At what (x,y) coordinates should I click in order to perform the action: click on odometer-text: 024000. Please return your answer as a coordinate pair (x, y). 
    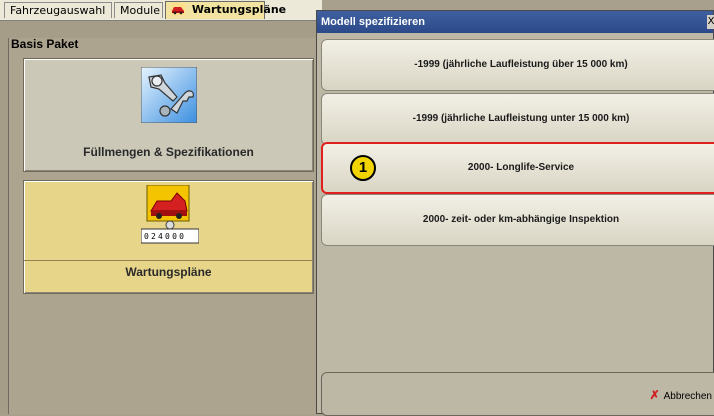
    Looking at the image, I should click on (165, 236).